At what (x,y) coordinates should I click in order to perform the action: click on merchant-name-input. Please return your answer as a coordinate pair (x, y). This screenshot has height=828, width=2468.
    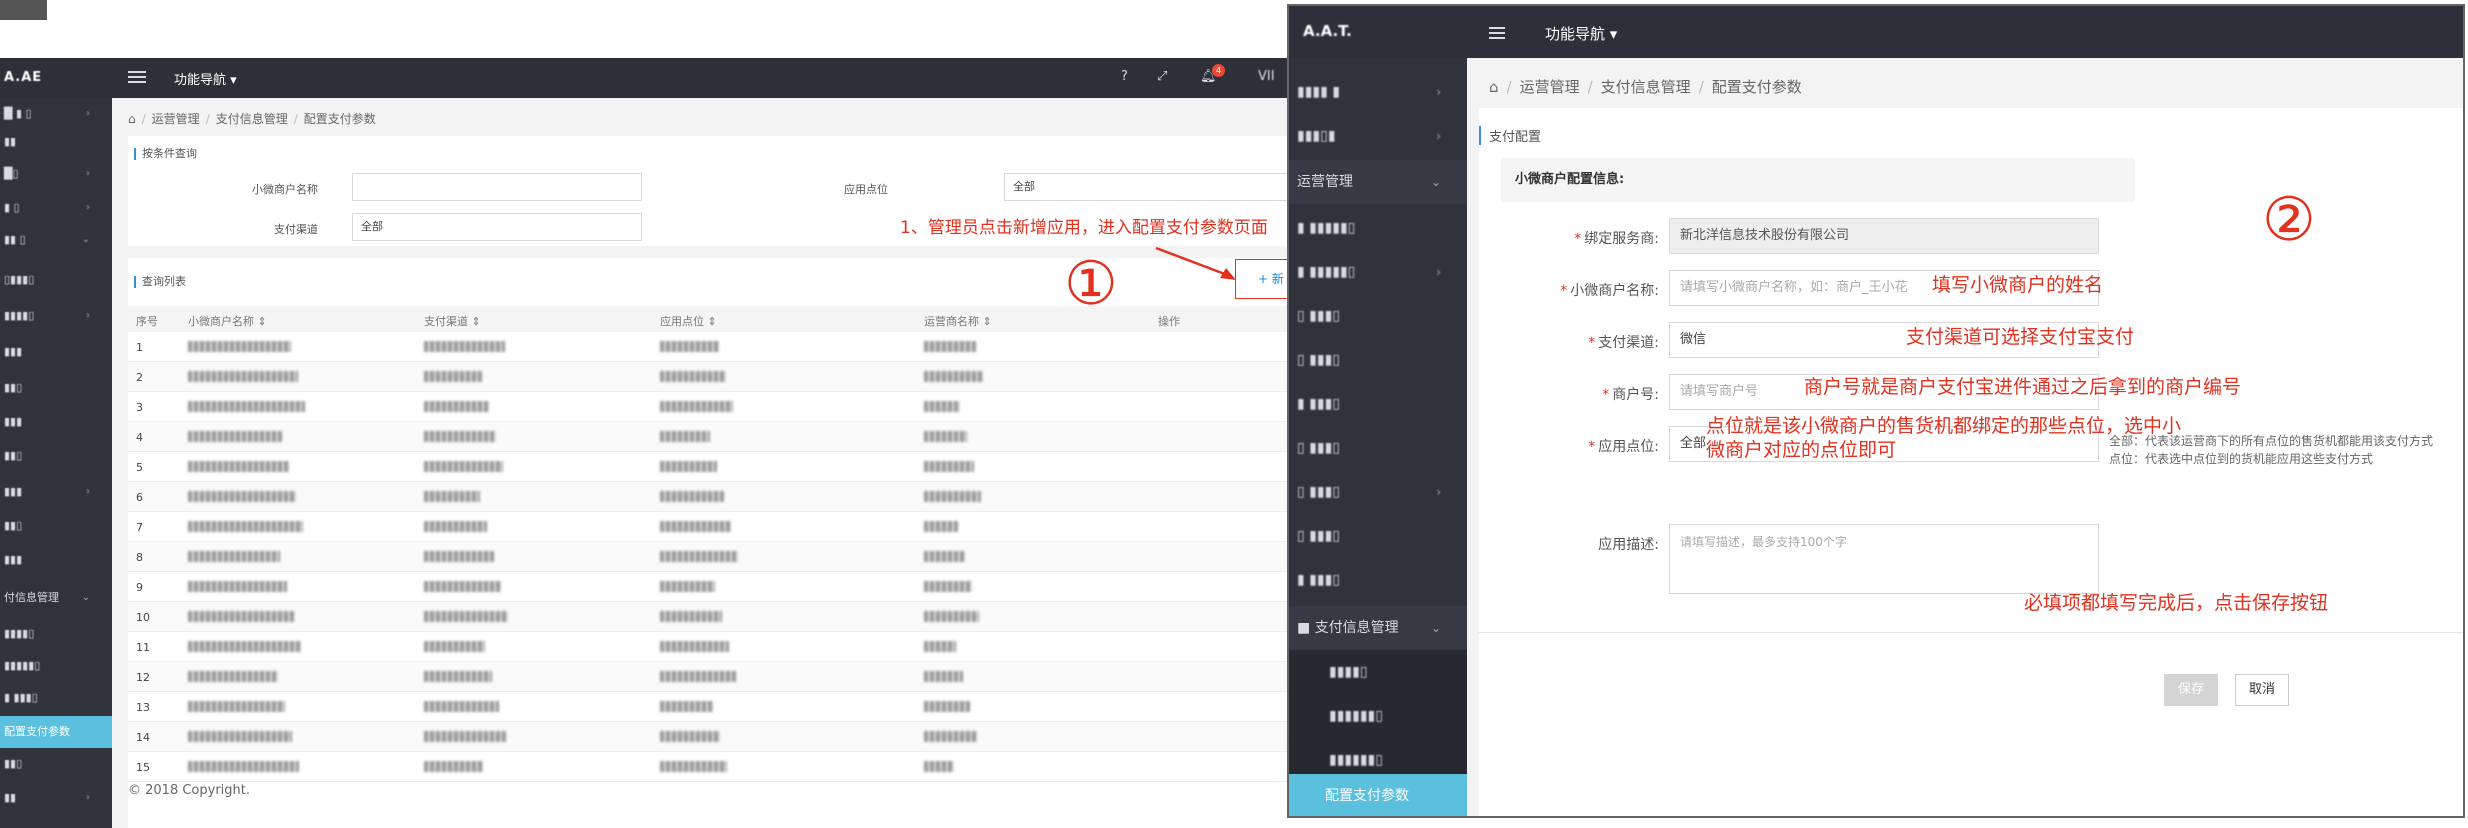
    Looking at the image, I should click on (497, 187).